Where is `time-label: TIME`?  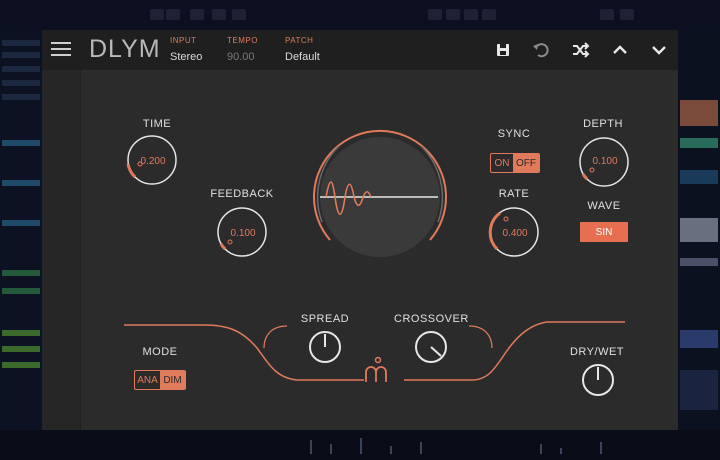
time-label: TIME is located at coordinates (157, 124).